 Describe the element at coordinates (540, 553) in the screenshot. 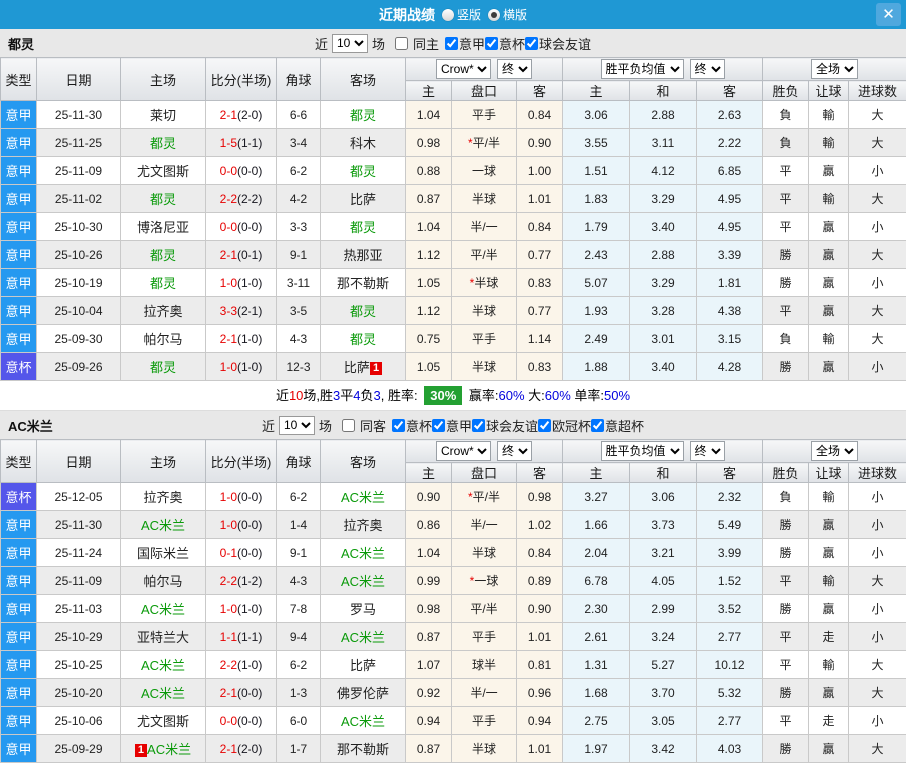

I see `odds-away-value: 0.84` at that location.